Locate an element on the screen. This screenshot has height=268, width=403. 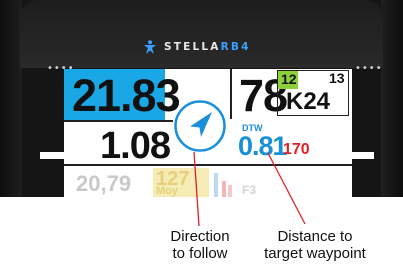
distance-callout-line1: Distance to is located at coordinates (315, 236).